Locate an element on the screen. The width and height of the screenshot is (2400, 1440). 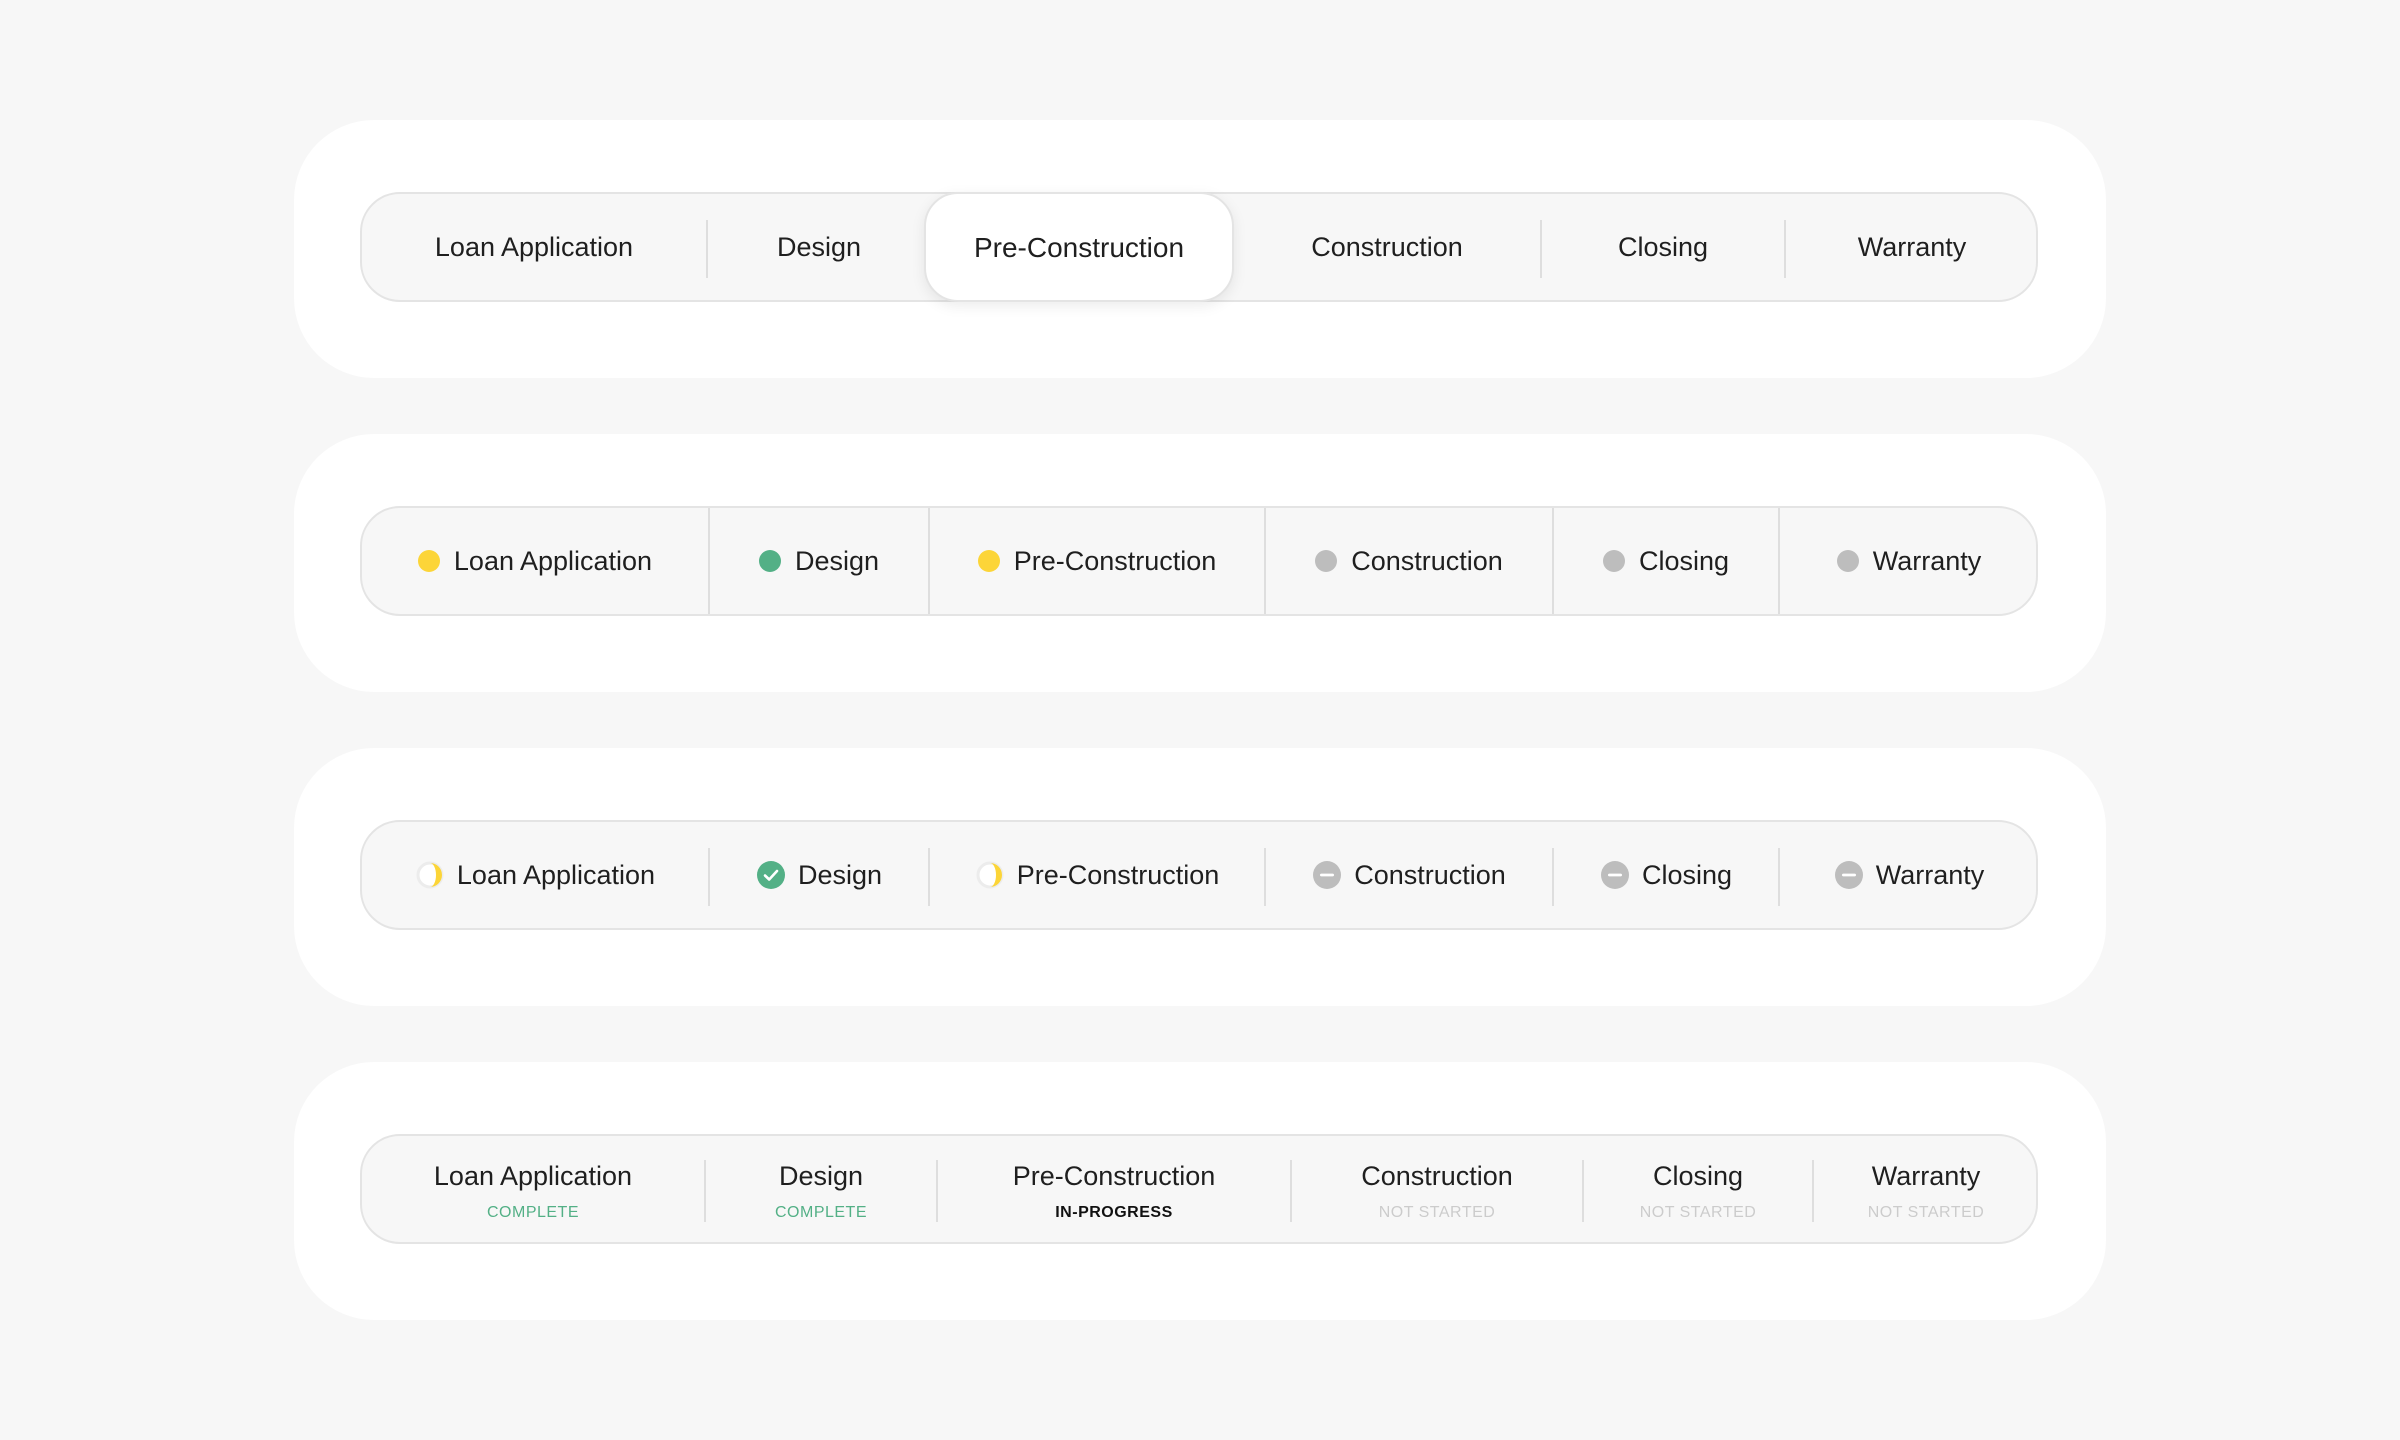
check-circle-icon is located at coordinates (771, 875).